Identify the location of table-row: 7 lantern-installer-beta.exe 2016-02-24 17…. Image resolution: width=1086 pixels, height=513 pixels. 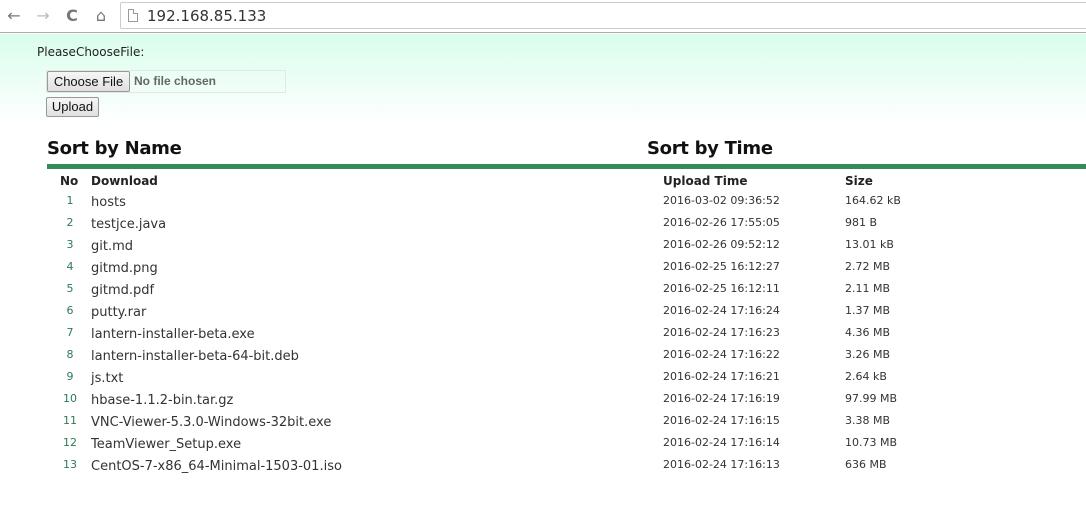
(543, 335).